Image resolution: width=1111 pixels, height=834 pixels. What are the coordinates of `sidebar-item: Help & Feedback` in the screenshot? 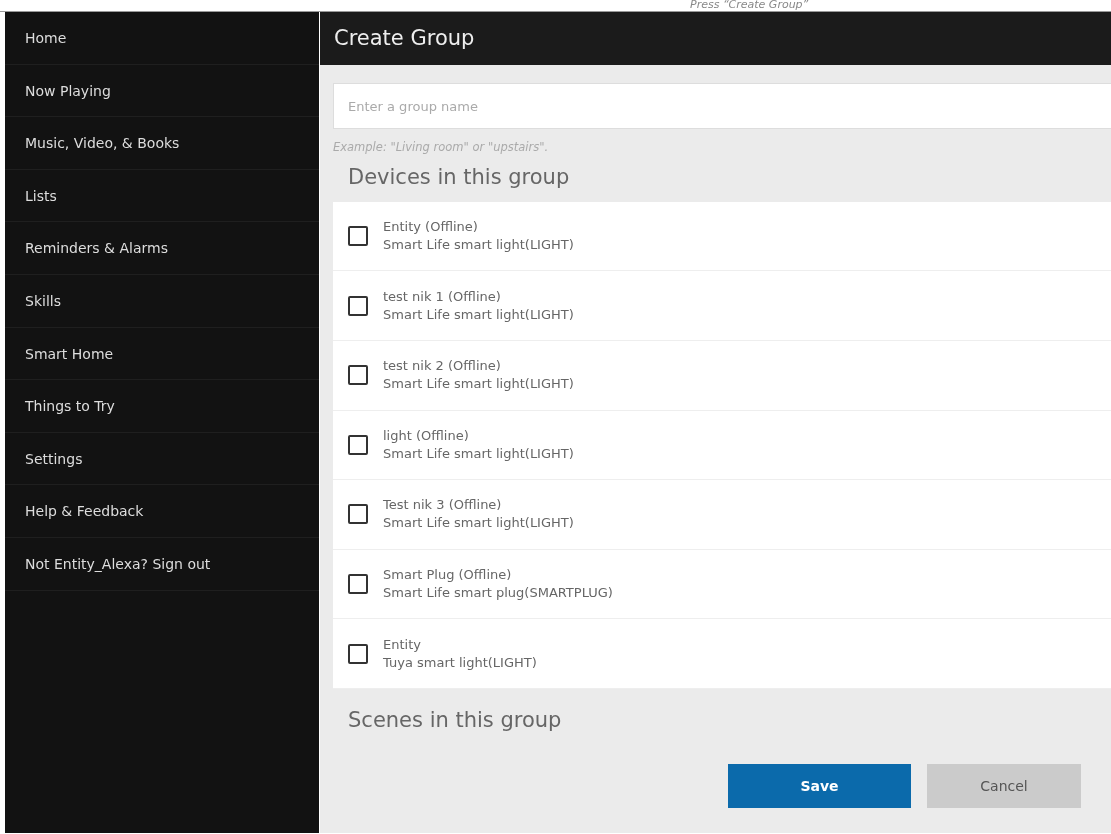 It's located at (162, 511).